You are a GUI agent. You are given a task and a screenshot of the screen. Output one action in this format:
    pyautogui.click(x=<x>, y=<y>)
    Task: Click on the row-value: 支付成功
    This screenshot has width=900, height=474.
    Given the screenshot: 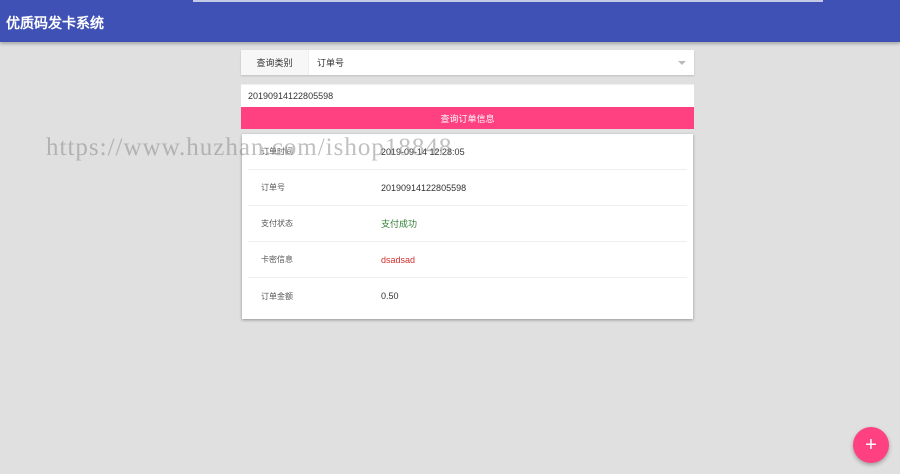 What is the action you would take?
    pyautogui.click(x=399, y=224)
    